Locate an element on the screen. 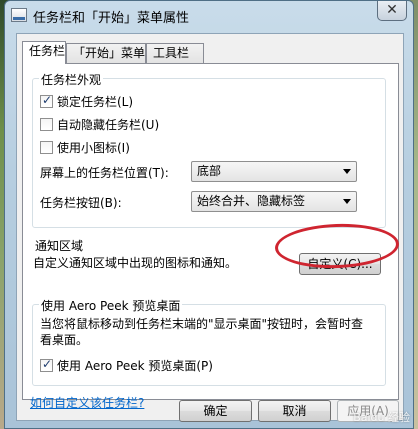 Image resolution: width=418 pixels, height=429 pixels. lock-taskbar-option: 锁定任务栏(L) is located at coordinates (86, 101).